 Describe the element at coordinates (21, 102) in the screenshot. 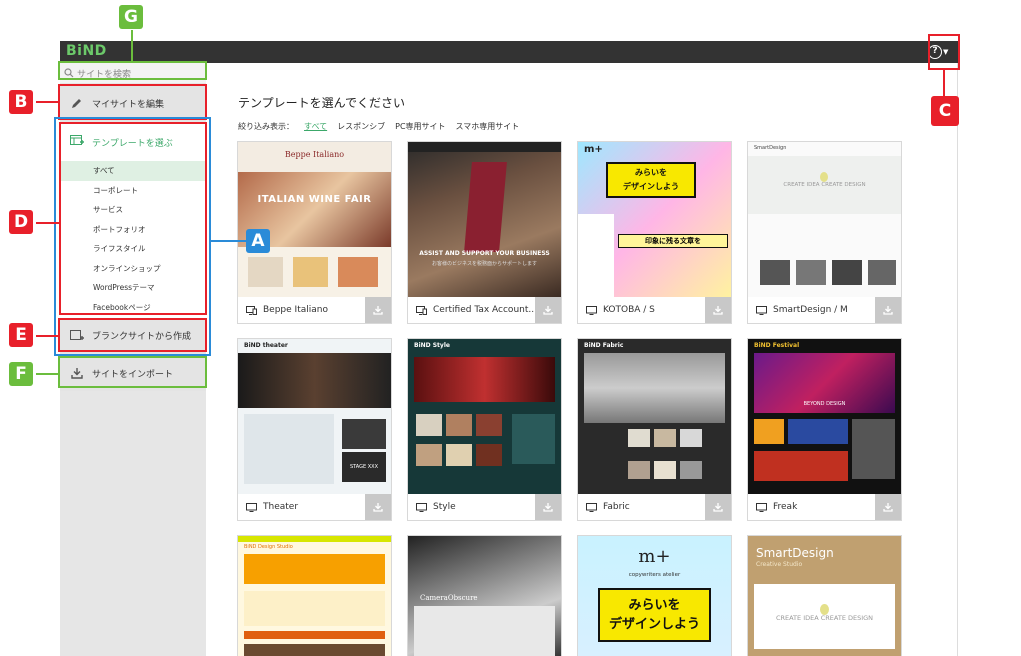

I see `marker-b: B` at that location.